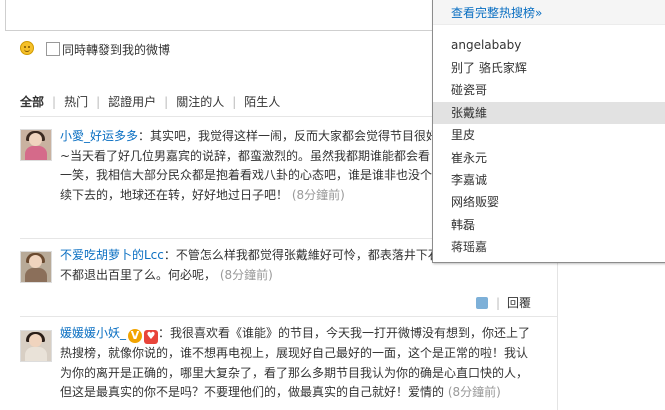 The height and width of the screenshot is (410, 665). What do you see at coordinates (262, 102) in the screenshot?
I see `tab-strangers: 陌生人` at bounding box center [262, 102].